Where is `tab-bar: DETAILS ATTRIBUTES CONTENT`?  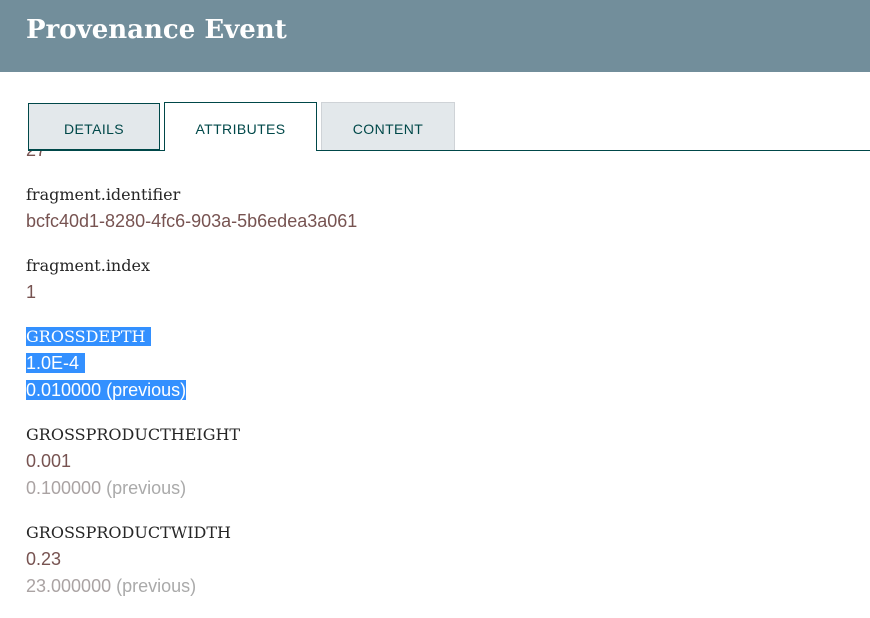 tab-bar: DETAILS ATTRIBUTES CONTENT is located at coordinates (435, 126).